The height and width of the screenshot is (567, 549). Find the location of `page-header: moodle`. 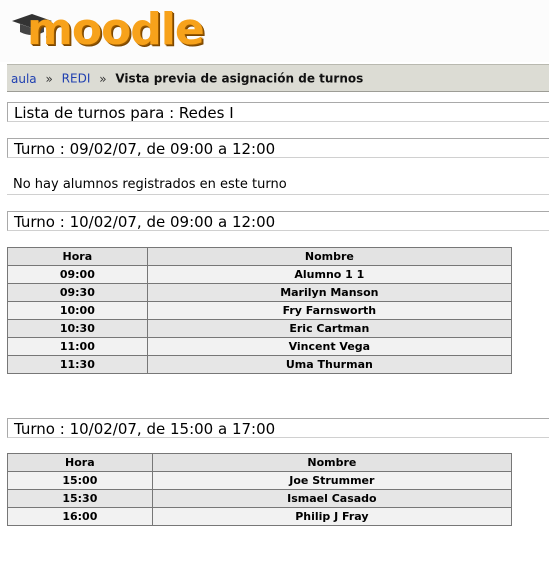

page-header: moodle is located at coordinates (274, 31).